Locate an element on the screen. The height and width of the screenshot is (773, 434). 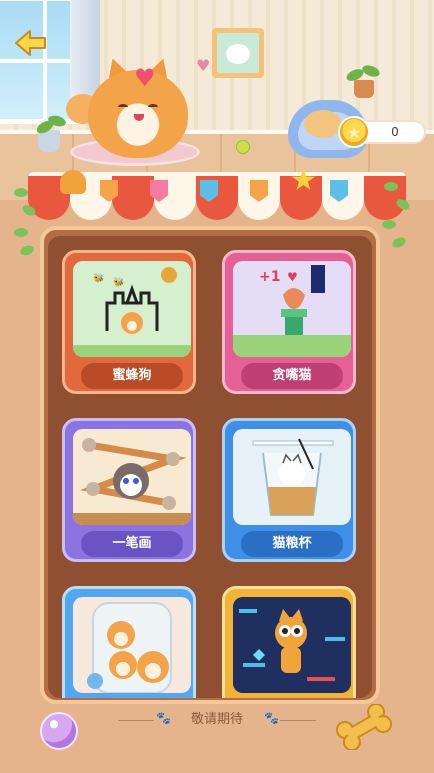
greedy-cat-thumbnail: +1 ♥ is located at coordinates (292, 309).